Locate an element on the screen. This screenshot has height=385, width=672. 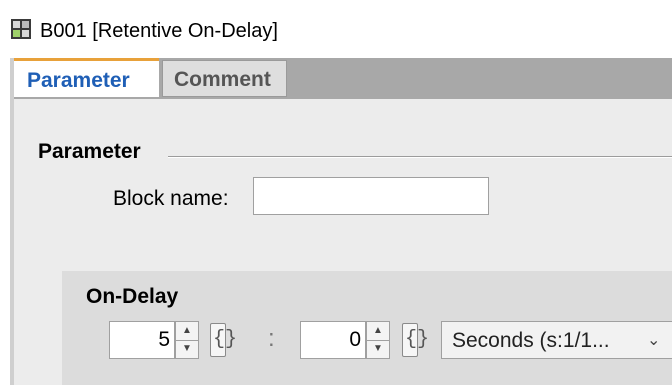
chevron-down-icon: ⌄ is located at coordinates (654, 340).